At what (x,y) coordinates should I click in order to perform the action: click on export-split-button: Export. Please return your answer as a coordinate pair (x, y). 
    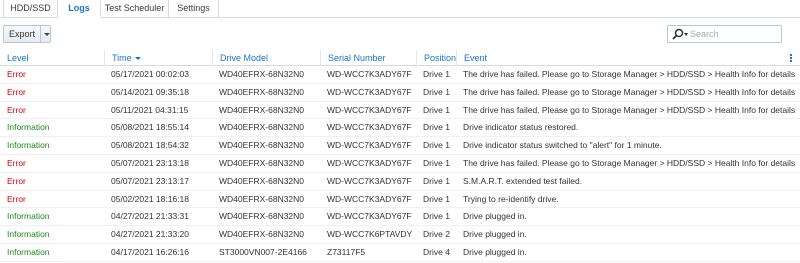
    Looking at the image, I should click on (27, 34).